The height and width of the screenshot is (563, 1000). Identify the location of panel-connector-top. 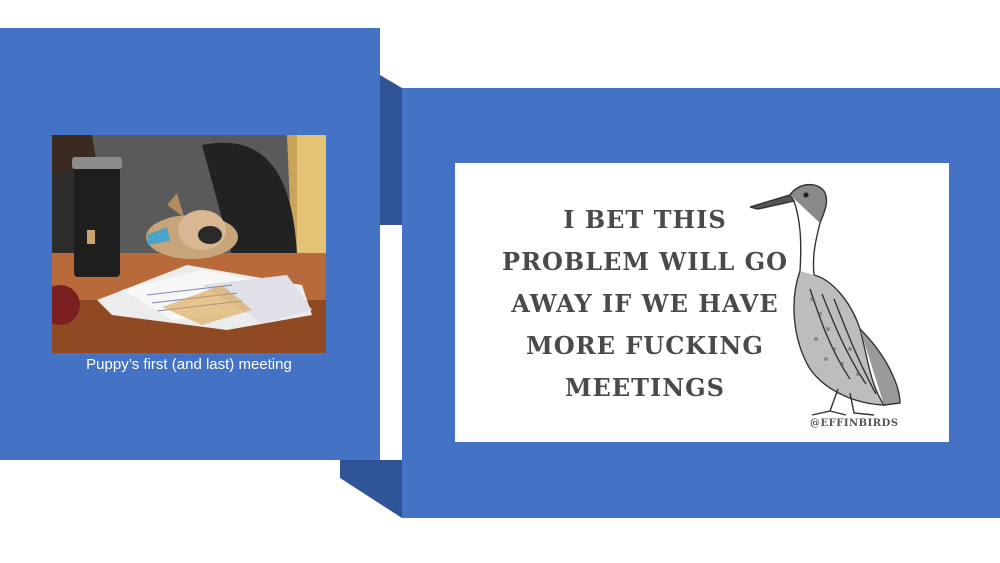
(391, 150).